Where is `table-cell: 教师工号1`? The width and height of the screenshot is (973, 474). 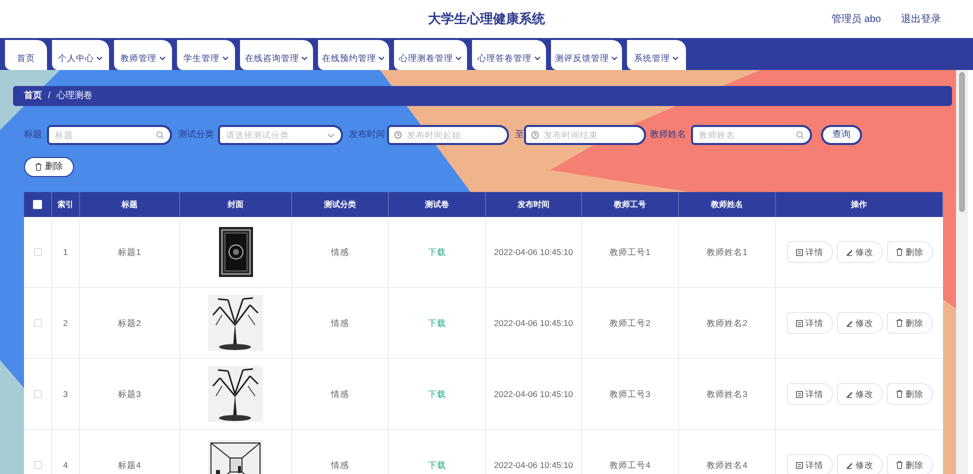 table-cell: 教师工号1 is located at coordinates (630, 252).